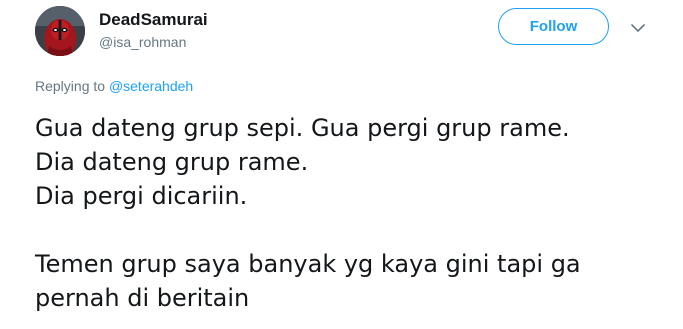  What do you see at coordinates (153, 20) in the screenshot?
I see `user-display-name: DeadSamurai` at bounding box center [153, 20].